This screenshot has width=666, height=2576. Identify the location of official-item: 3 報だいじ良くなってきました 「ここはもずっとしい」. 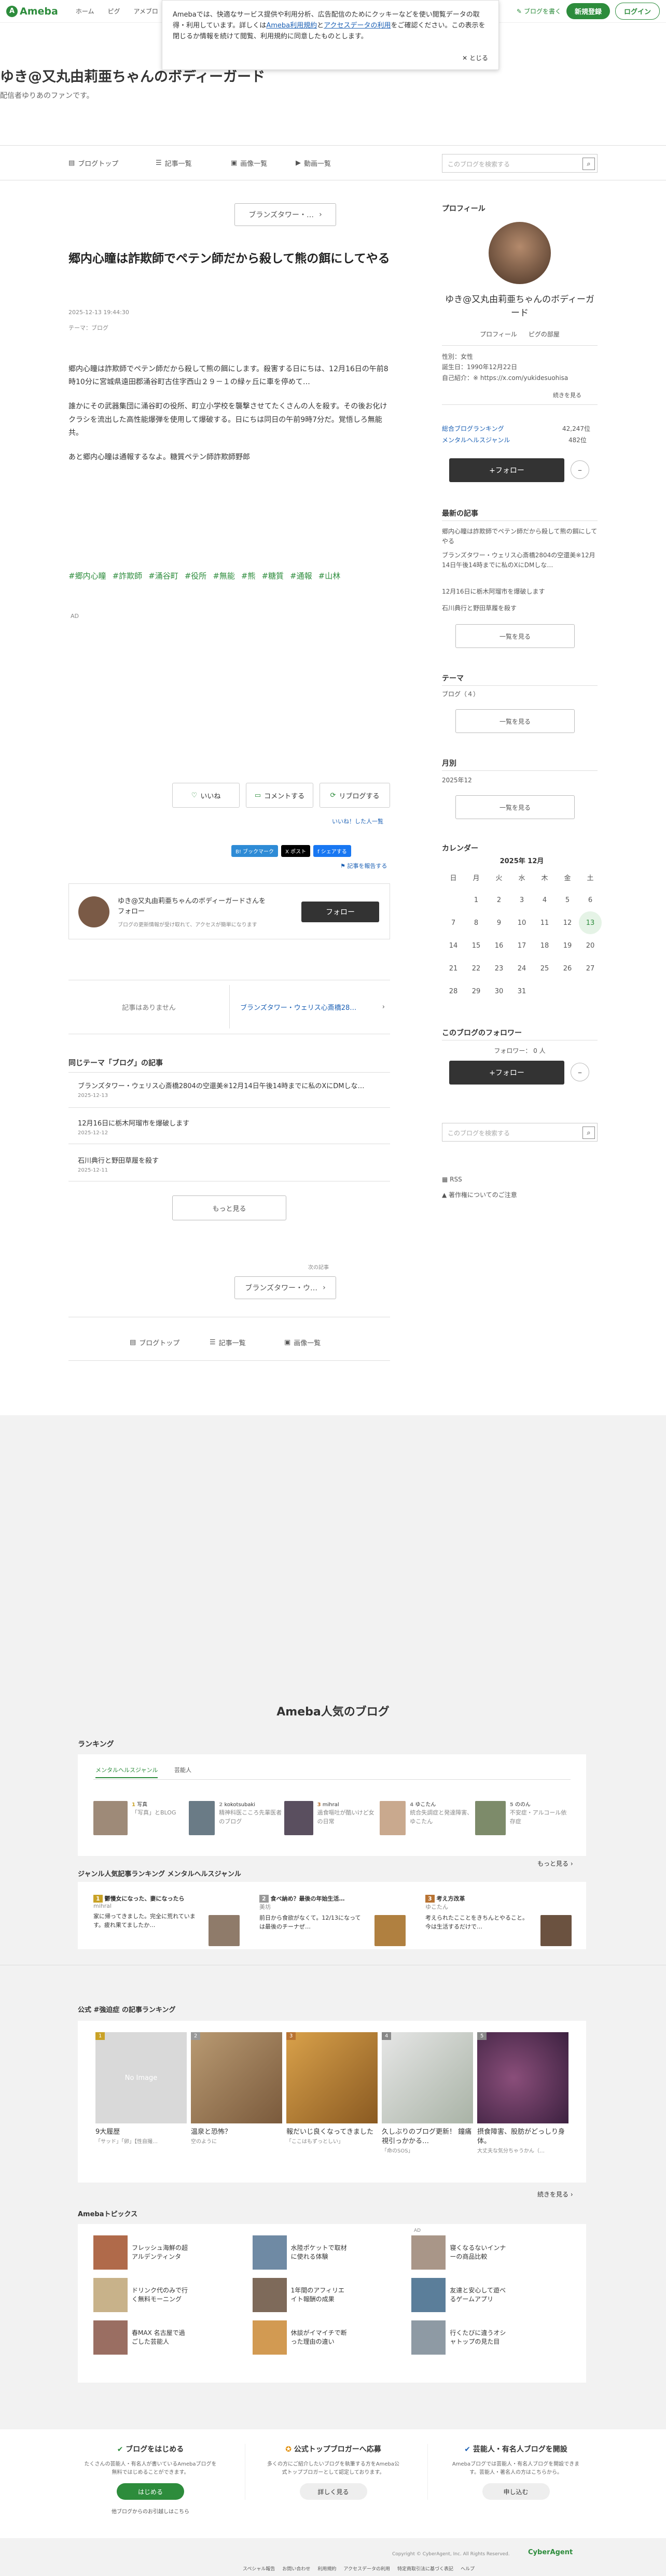
(332, 2088).